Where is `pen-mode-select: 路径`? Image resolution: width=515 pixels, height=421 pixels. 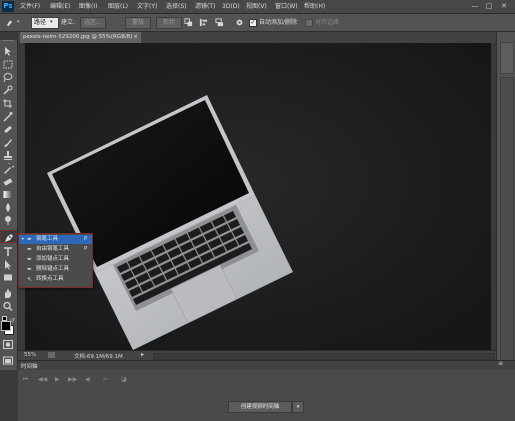
pen-mode-select: 路径 is located at coordinates (45, 23).